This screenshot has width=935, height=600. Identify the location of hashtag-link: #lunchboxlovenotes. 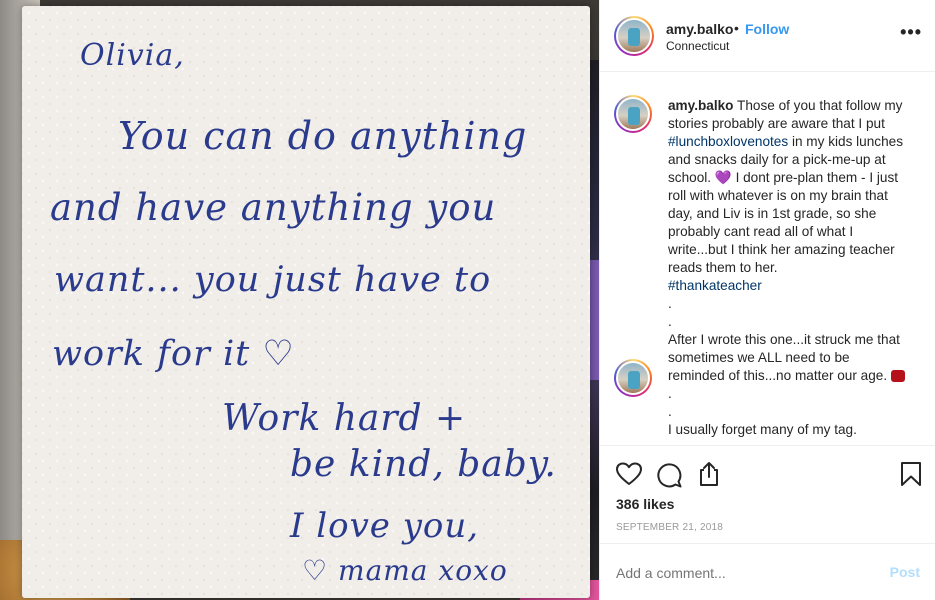
(728, 141).